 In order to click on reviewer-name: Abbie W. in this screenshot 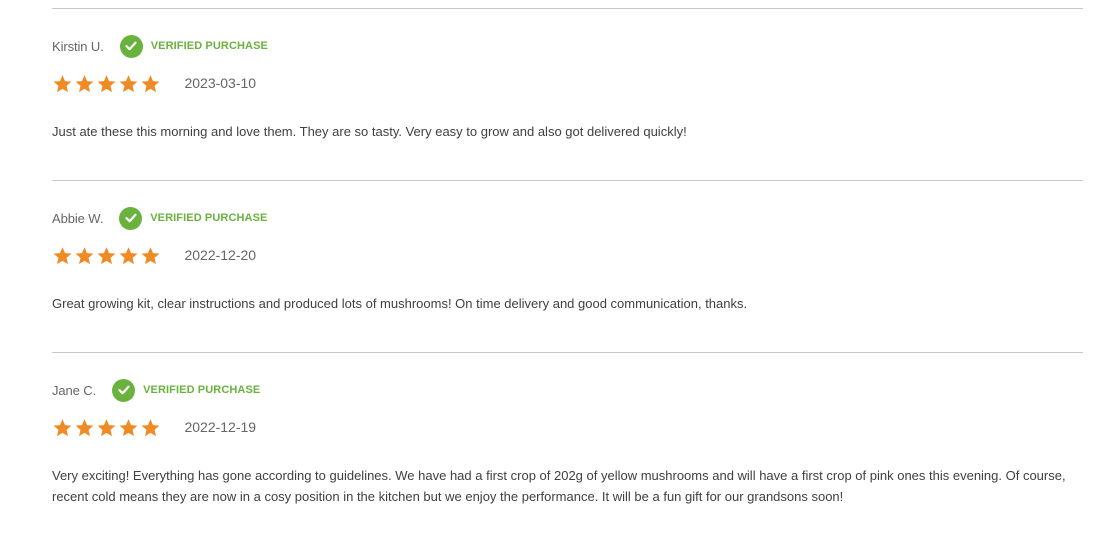, I will do `click(78, 218)`.